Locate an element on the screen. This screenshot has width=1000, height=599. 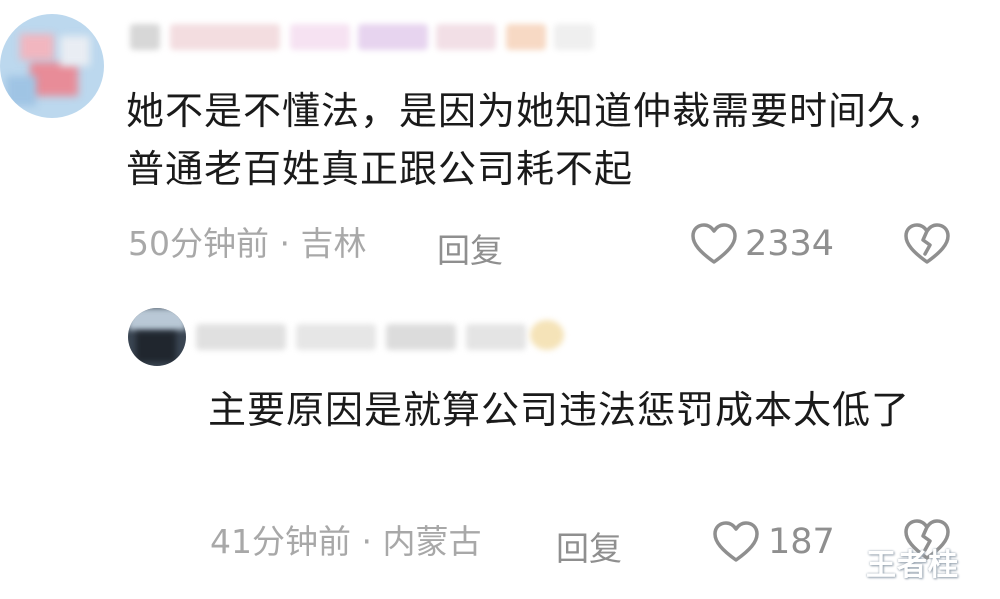
reply-avatar is located at coordinates (157, 337).